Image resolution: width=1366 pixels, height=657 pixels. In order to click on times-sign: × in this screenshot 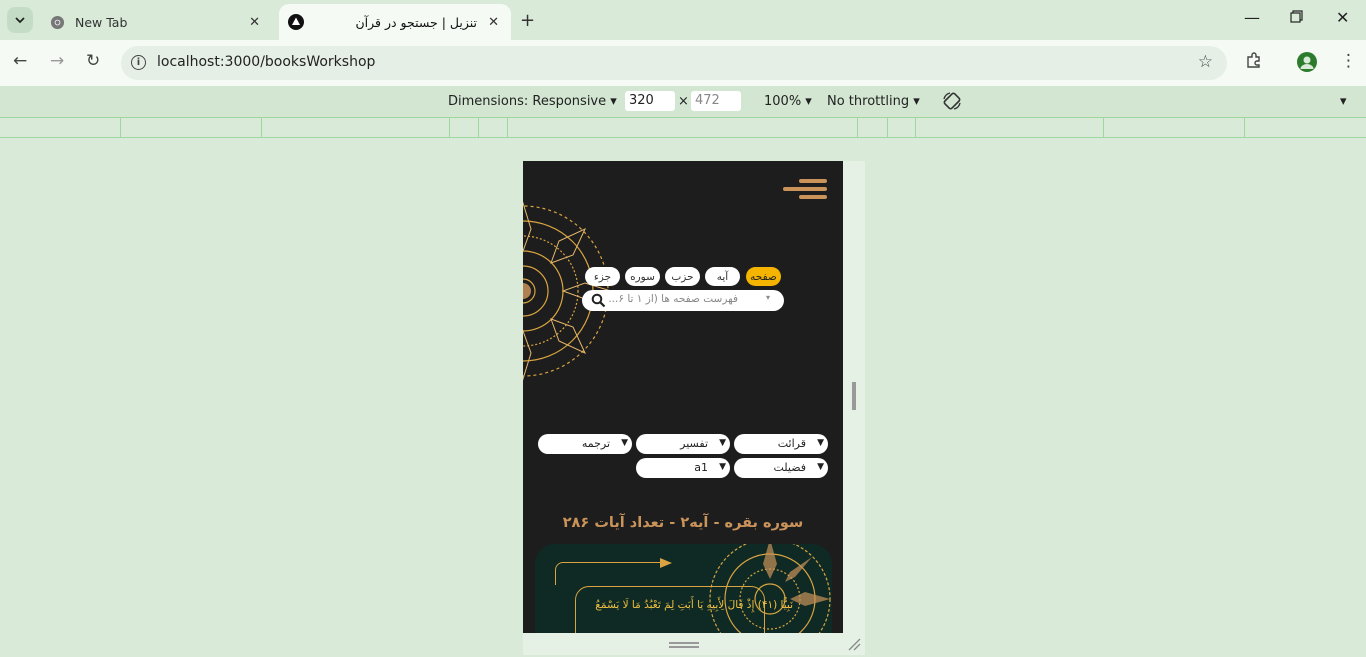, I will do `click(683, 101)`.